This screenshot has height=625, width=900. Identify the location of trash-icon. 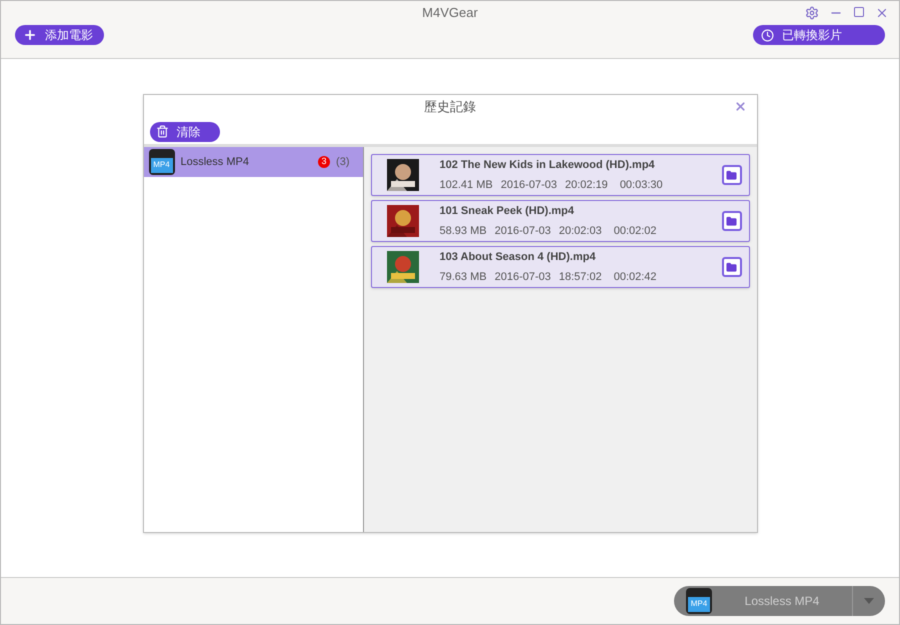
(162, 131).